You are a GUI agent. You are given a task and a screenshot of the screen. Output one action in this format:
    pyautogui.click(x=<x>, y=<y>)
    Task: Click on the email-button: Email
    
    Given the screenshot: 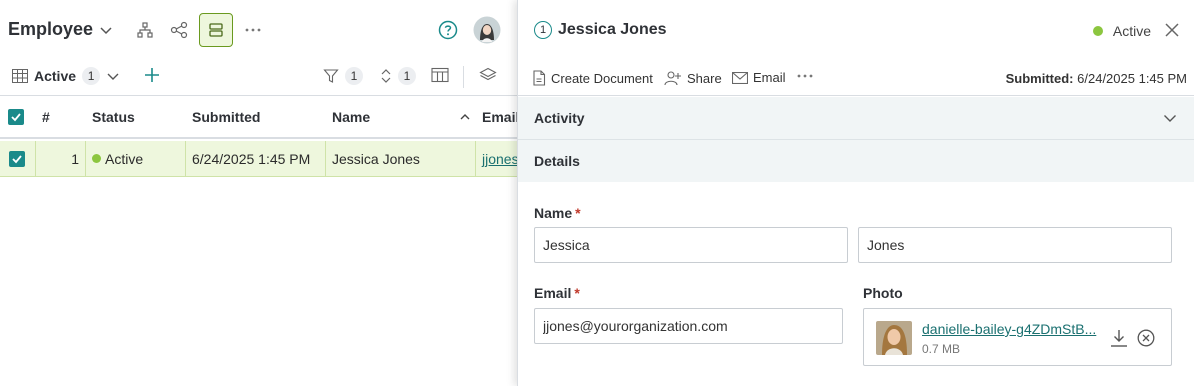 What is the action you would take?
    pyautogui.click(x=759, y=77)
    